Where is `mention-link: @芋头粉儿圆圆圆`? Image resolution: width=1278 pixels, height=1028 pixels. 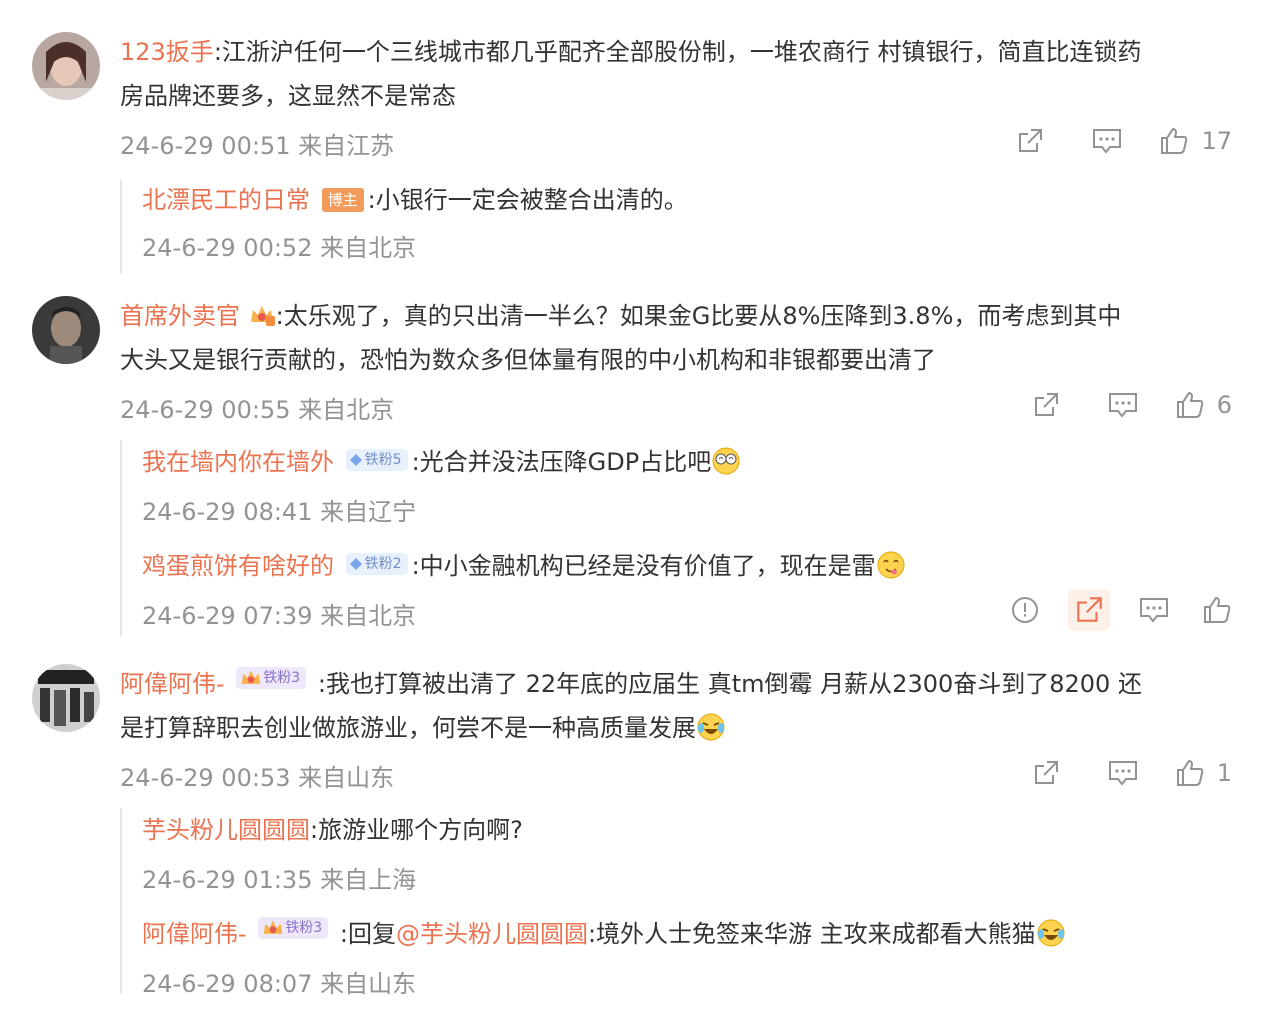 mention-link: @芋头粉儿圆圆圆 is located at coordinates (492, 934).